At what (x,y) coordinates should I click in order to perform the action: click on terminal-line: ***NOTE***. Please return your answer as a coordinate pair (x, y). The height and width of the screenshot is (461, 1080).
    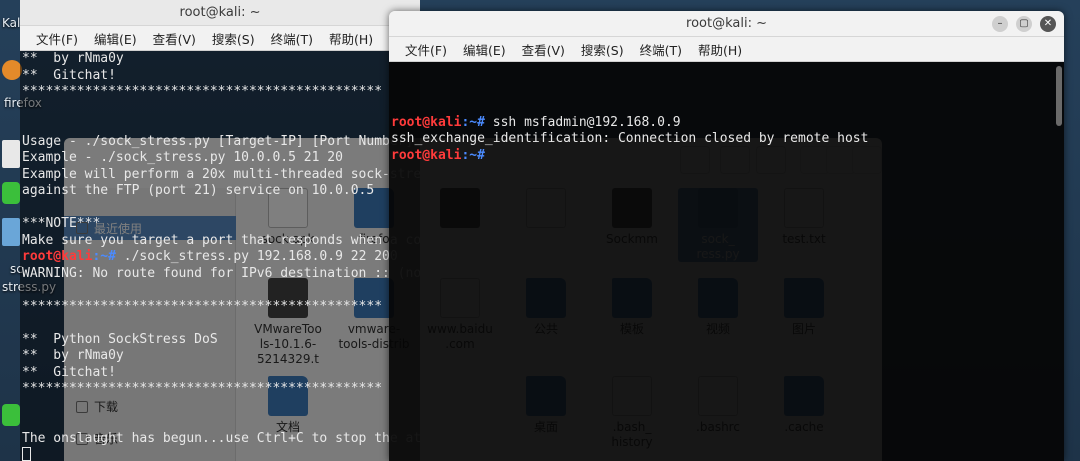
    Looking at the image, I should click on (61, 223).